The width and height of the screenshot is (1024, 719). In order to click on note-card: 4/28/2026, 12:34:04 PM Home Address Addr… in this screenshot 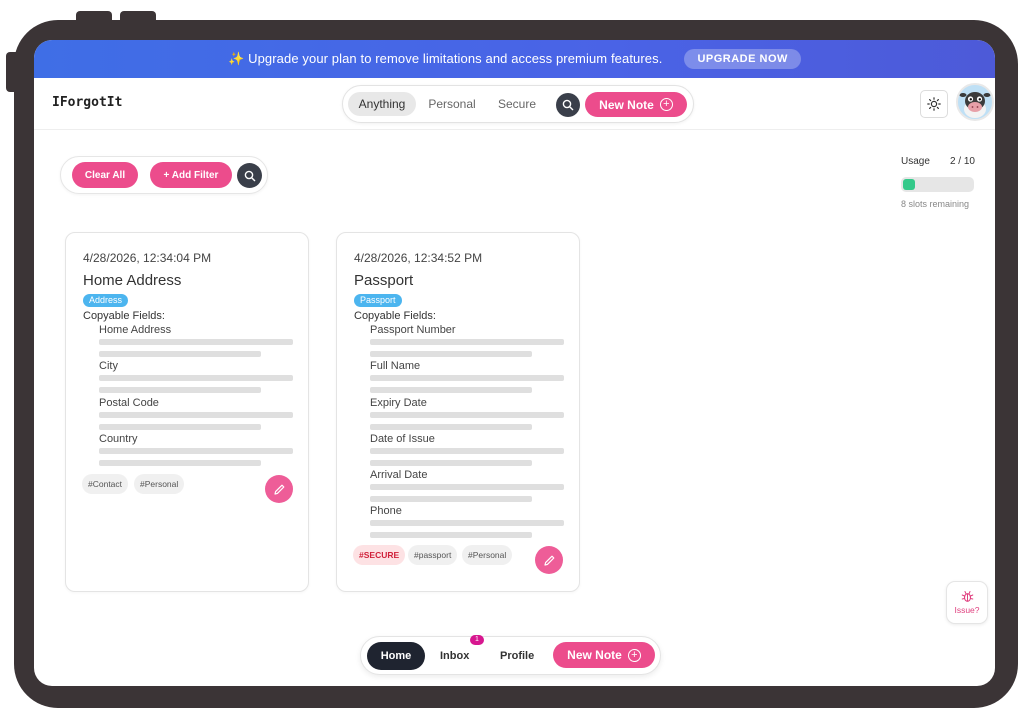, I will do `click(187, 412)`.